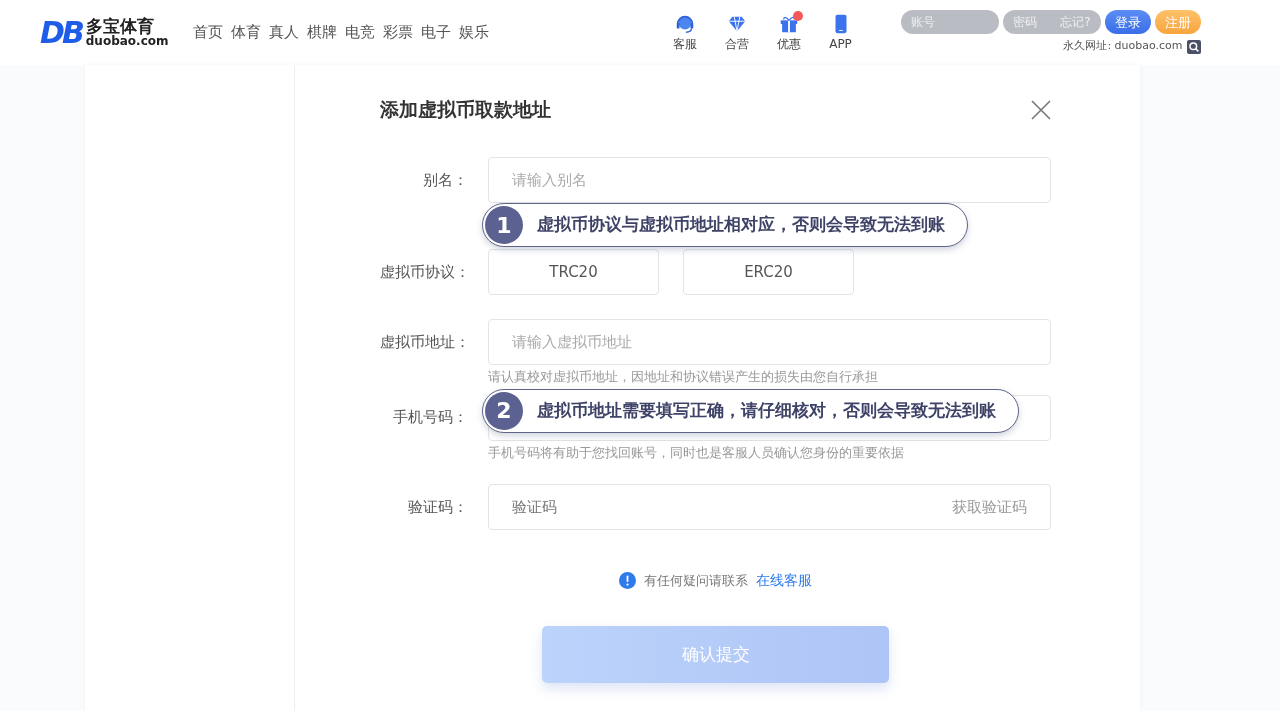 The width and height of the screenshot is (1280, 711). Describe the element at coordinates (684, 32) in the screenshot. I see `quick-link: 客服` at that location.